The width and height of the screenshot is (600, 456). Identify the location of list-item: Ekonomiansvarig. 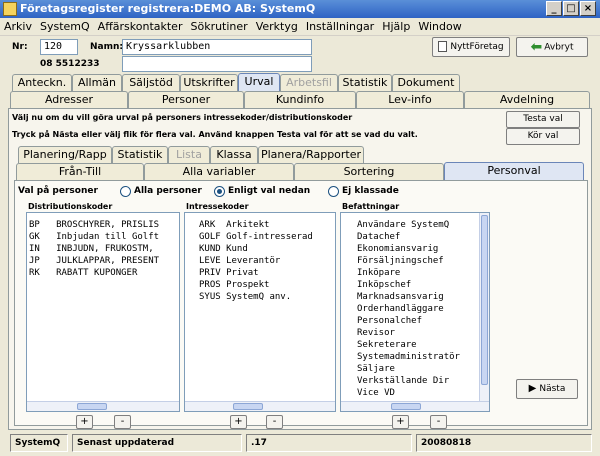
(422, 249).